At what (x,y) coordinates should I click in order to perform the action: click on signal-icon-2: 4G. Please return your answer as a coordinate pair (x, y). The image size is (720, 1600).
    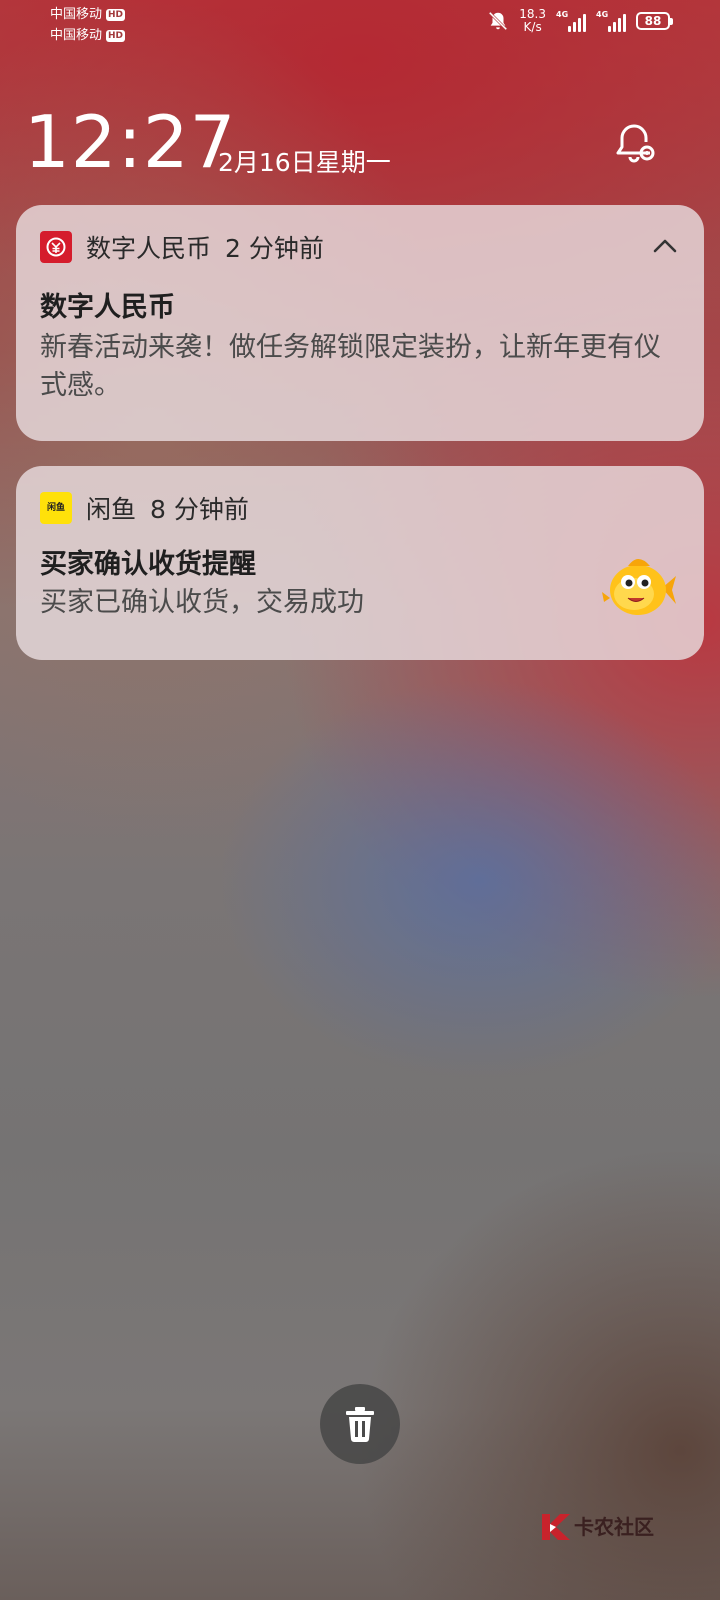
    Looking at the image, I should click on (611, 21).